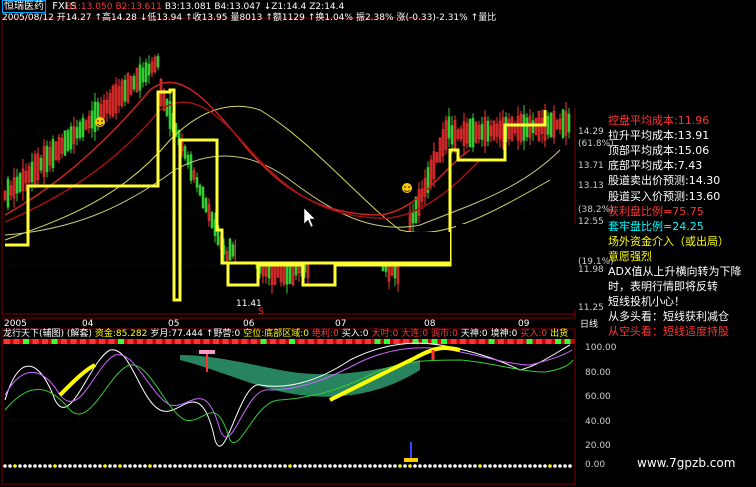  What do you see at coordinates (246, 18) in the screenshot?
I see `quote-item: 量8013` at bounding box center [246, 18].